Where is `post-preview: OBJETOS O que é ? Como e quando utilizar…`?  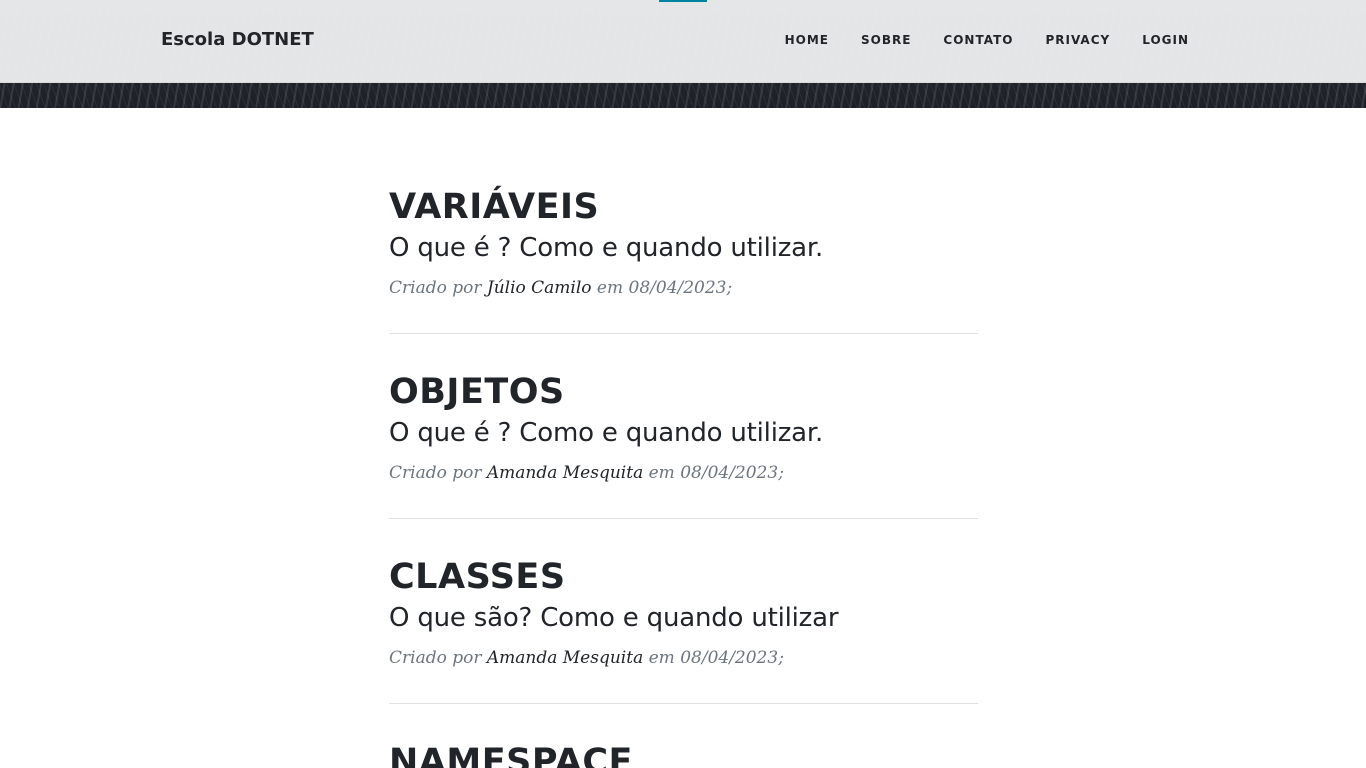
post-preview: OBJETOS O que é ? Como e quando utilizar… is located at coordinates (683, 426).